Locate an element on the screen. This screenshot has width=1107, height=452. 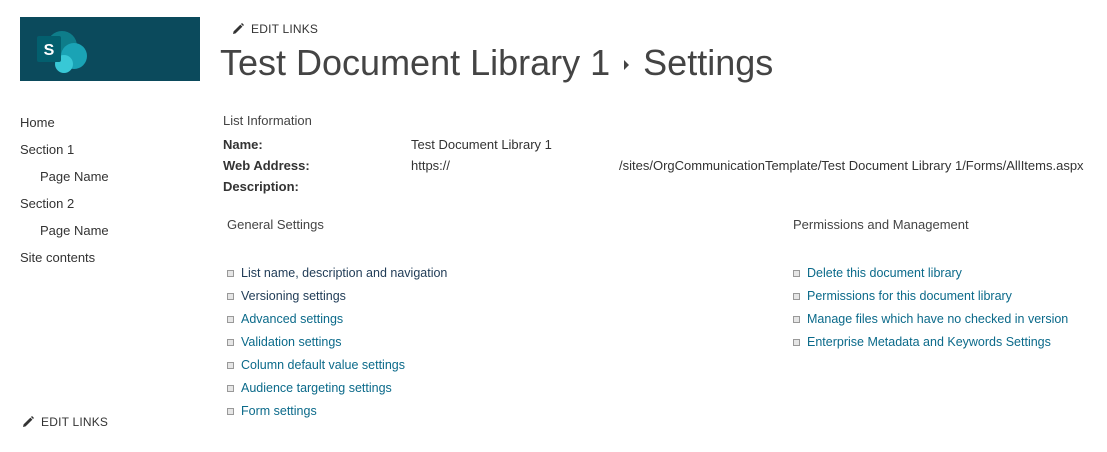
breadcrumb-separator-icon is located at coordinates (627, 65).